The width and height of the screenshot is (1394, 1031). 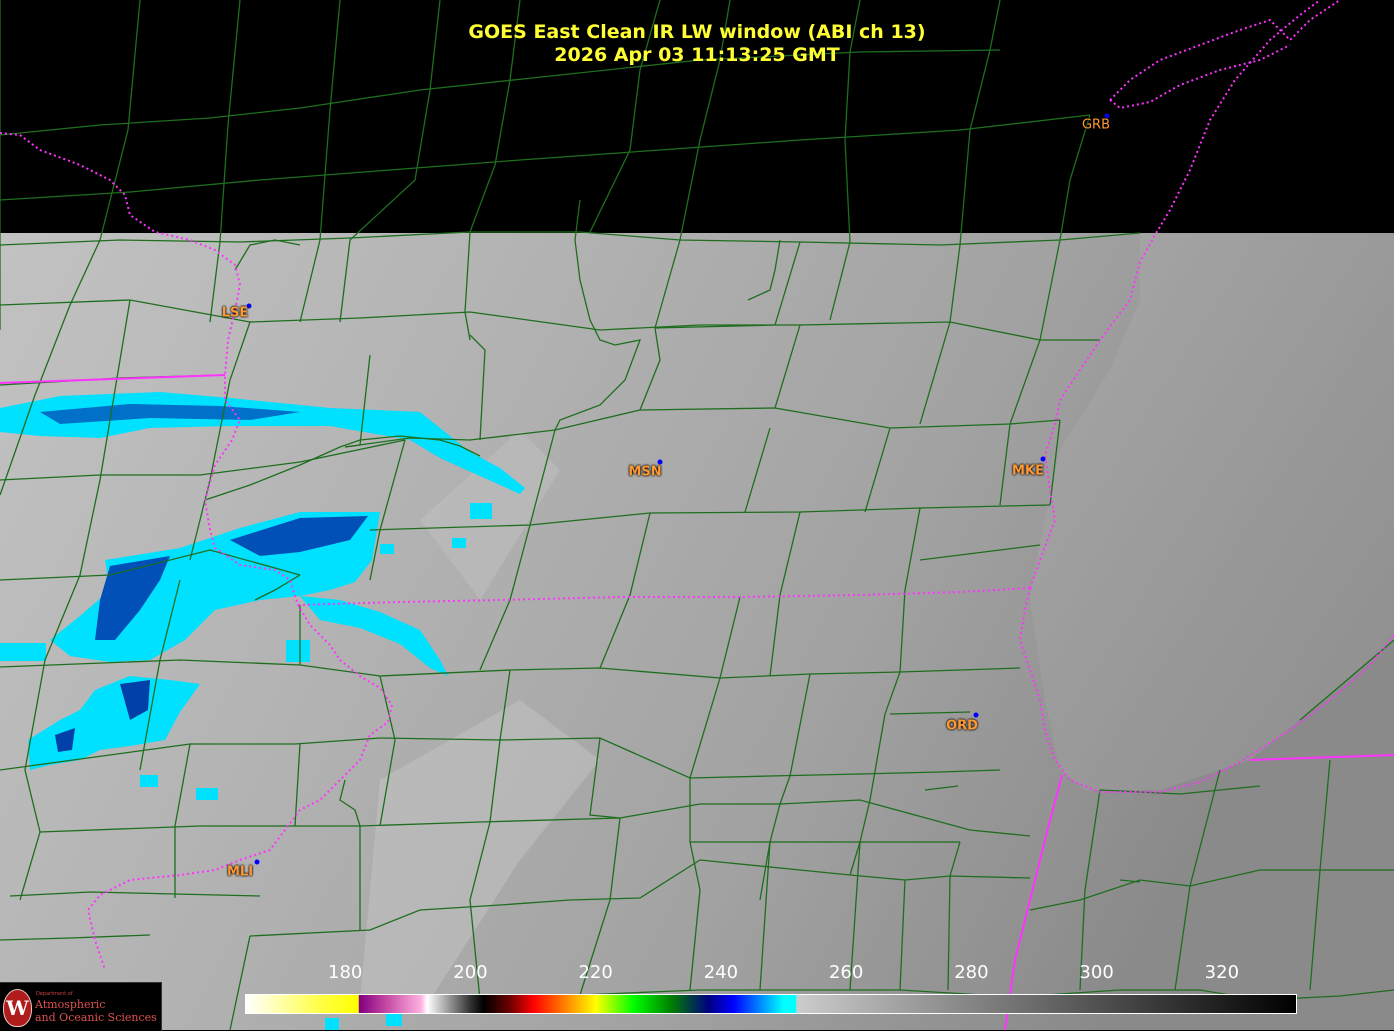 What do you see at coordinates (1096, 125) in the screenshot?
I see `city-label-grb: GRB` at bounding box center [1096, 125].